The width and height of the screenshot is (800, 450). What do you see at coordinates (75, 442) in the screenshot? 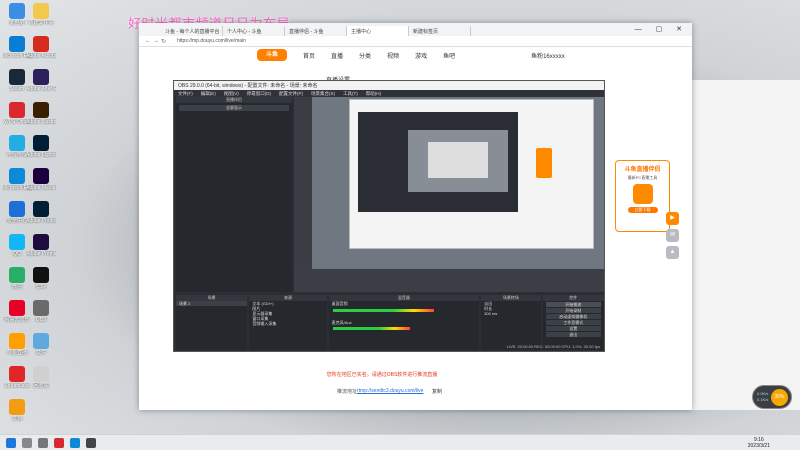
I see `edge-taskbar-icon` at bounding box center [75, 442].